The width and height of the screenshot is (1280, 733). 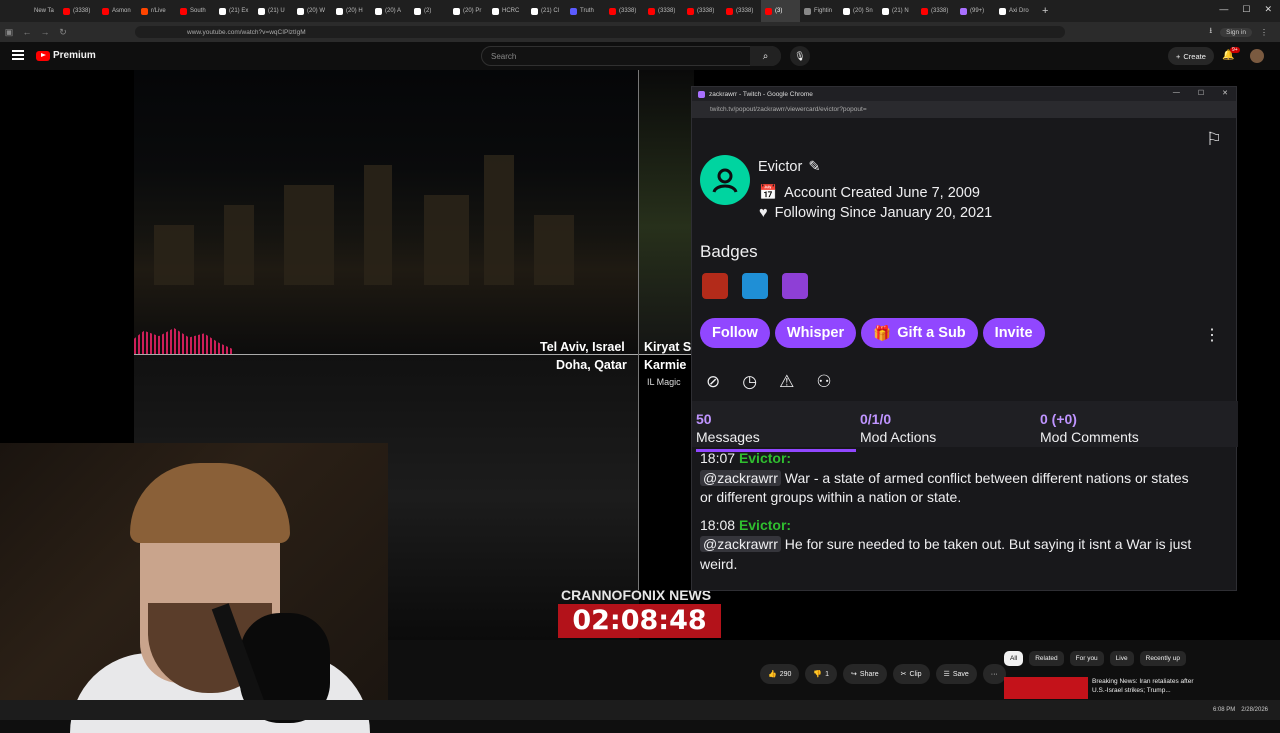 What do you see at coordinates (9, 32) in the screenshot?
I see `sidebar-icon: ▣` at bounding box center [9, 32].